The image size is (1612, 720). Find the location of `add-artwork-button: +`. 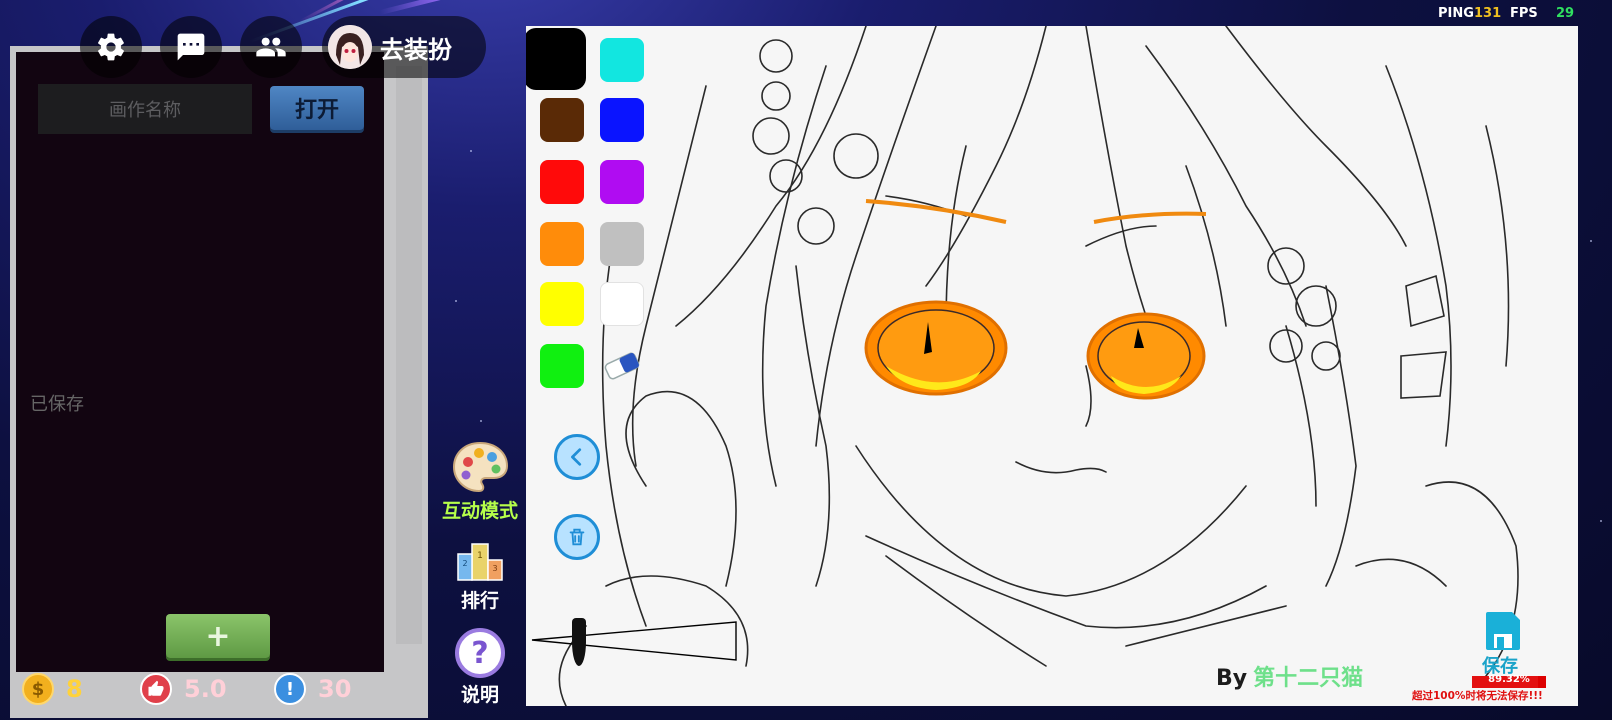

add-artwork-button: + is located at coordinates (218, 636).